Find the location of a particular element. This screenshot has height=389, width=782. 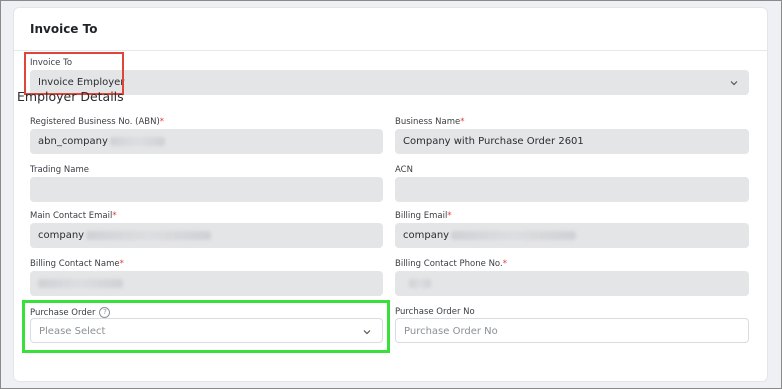

billing-contact-phone-label: Billing Contact Phone No.* is located at coordinates (451, 264).